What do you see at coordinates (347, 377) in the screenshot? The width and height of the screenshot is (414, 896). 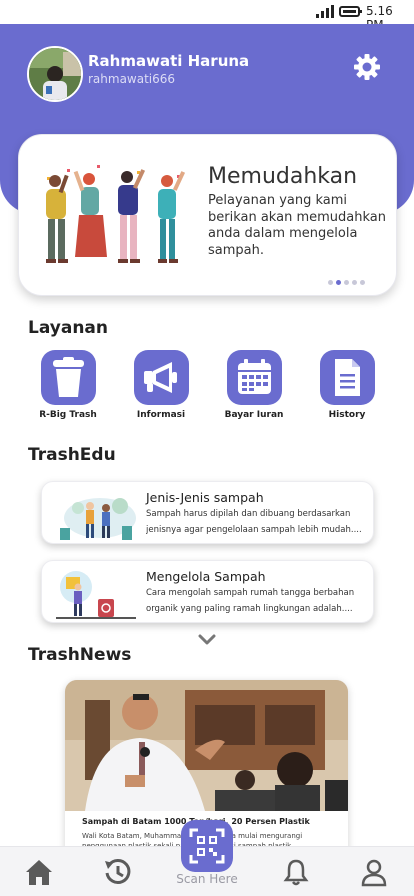 I see `document-icon` at bounding box center [347, 377].